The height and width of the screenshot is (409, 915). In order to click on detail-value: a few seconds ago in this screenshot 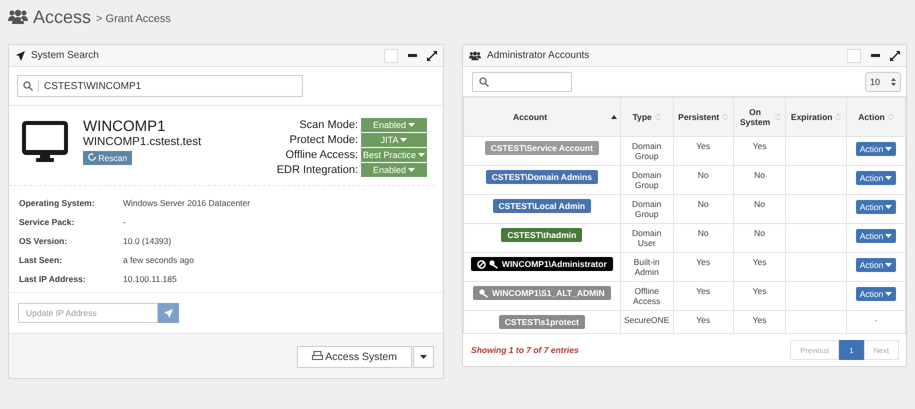, I will do `click(159, 260)`.